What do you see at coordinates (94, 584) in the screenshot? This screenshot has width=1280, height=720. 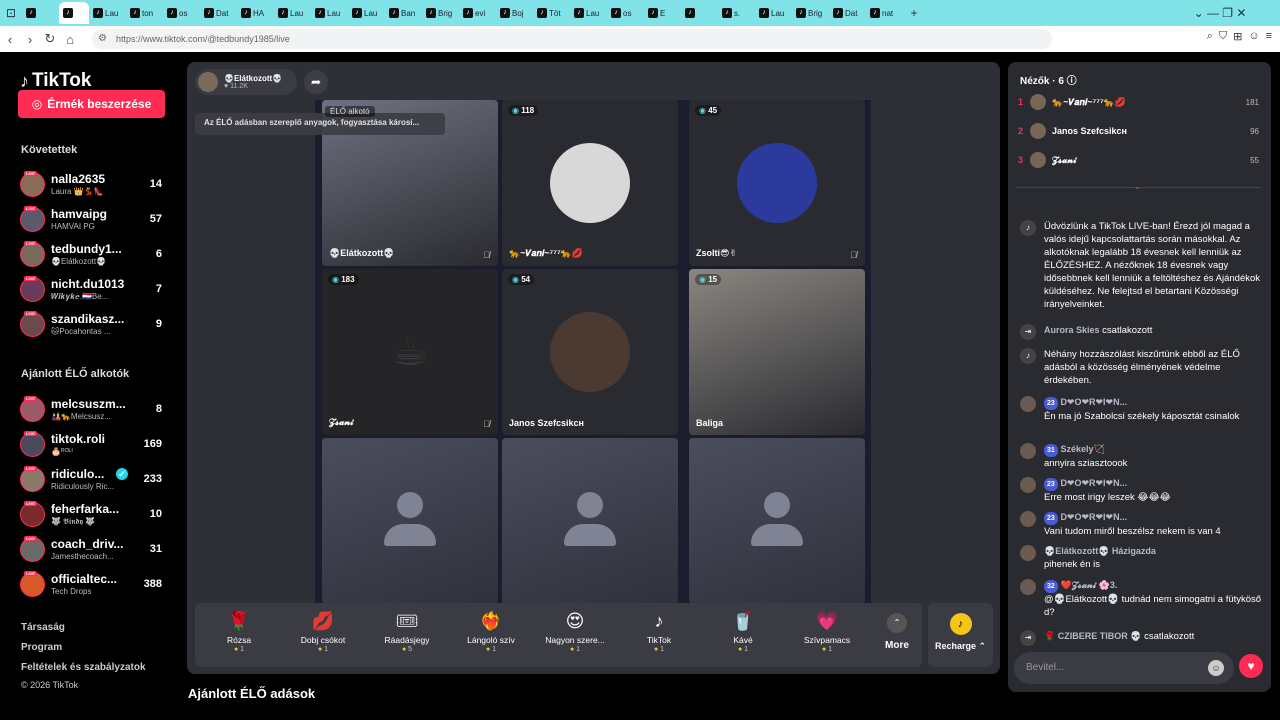 I see `sidebar-account: LIVE officialtec... Tech Drops 388` at bounding box center [94, 584].